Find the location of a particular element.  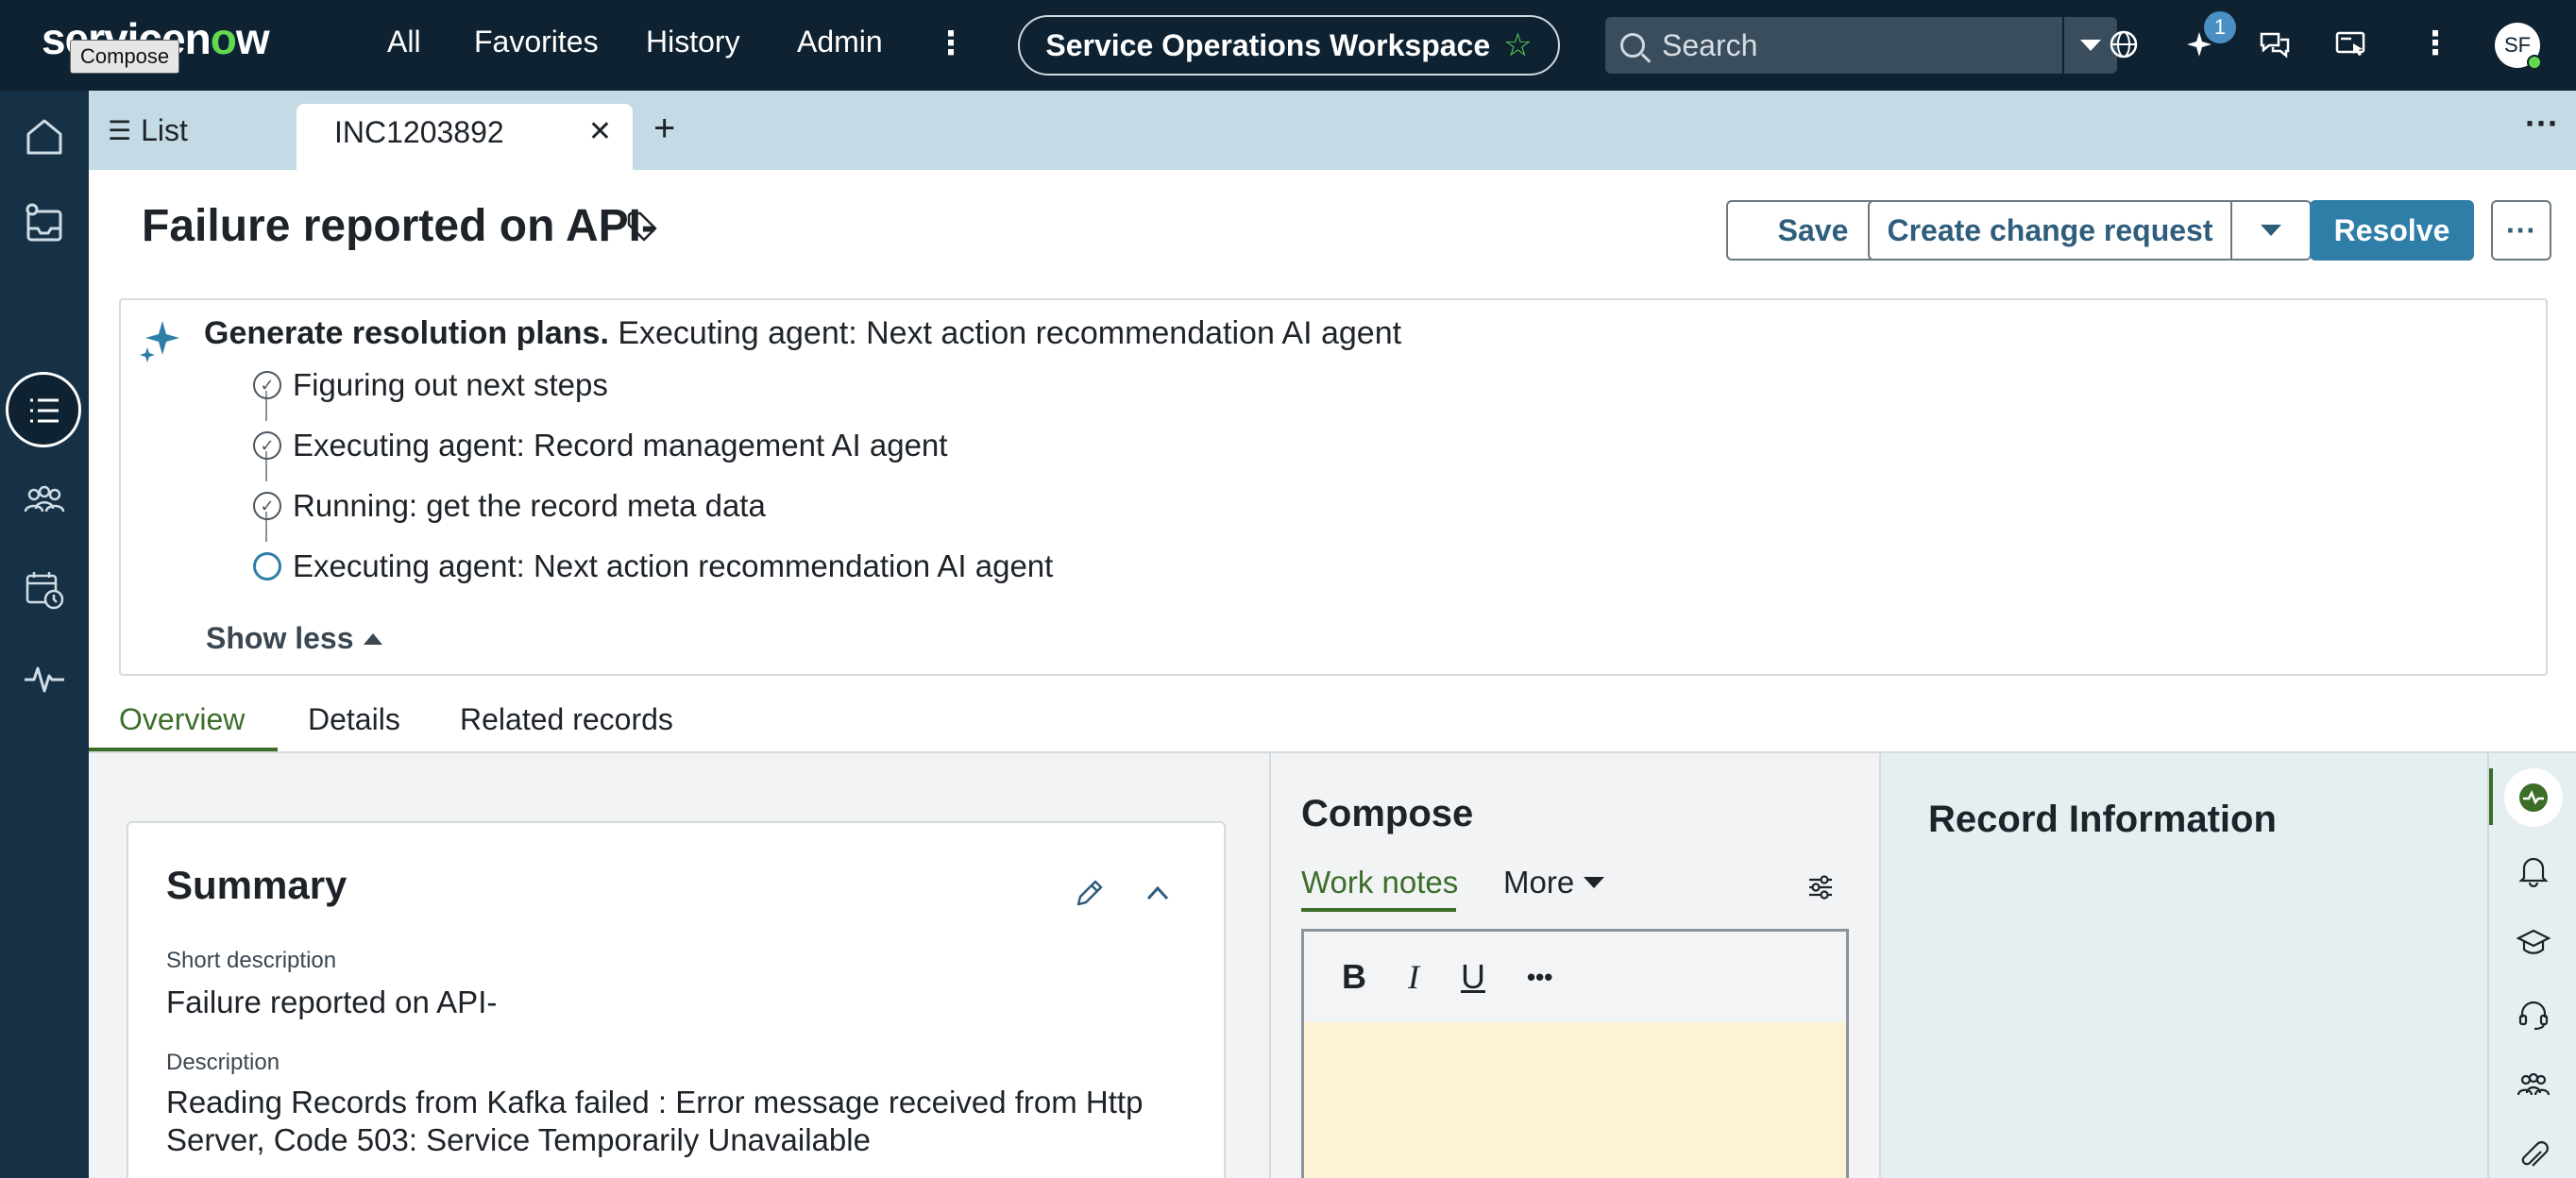

tab-list: ☰ List is located at coordinates (148, 130).